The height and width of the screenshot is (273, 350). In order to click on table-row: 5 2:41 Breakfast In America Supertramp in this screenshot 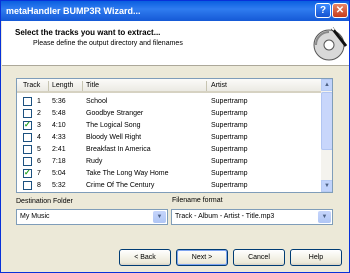, I will do `click(169, 150)`.